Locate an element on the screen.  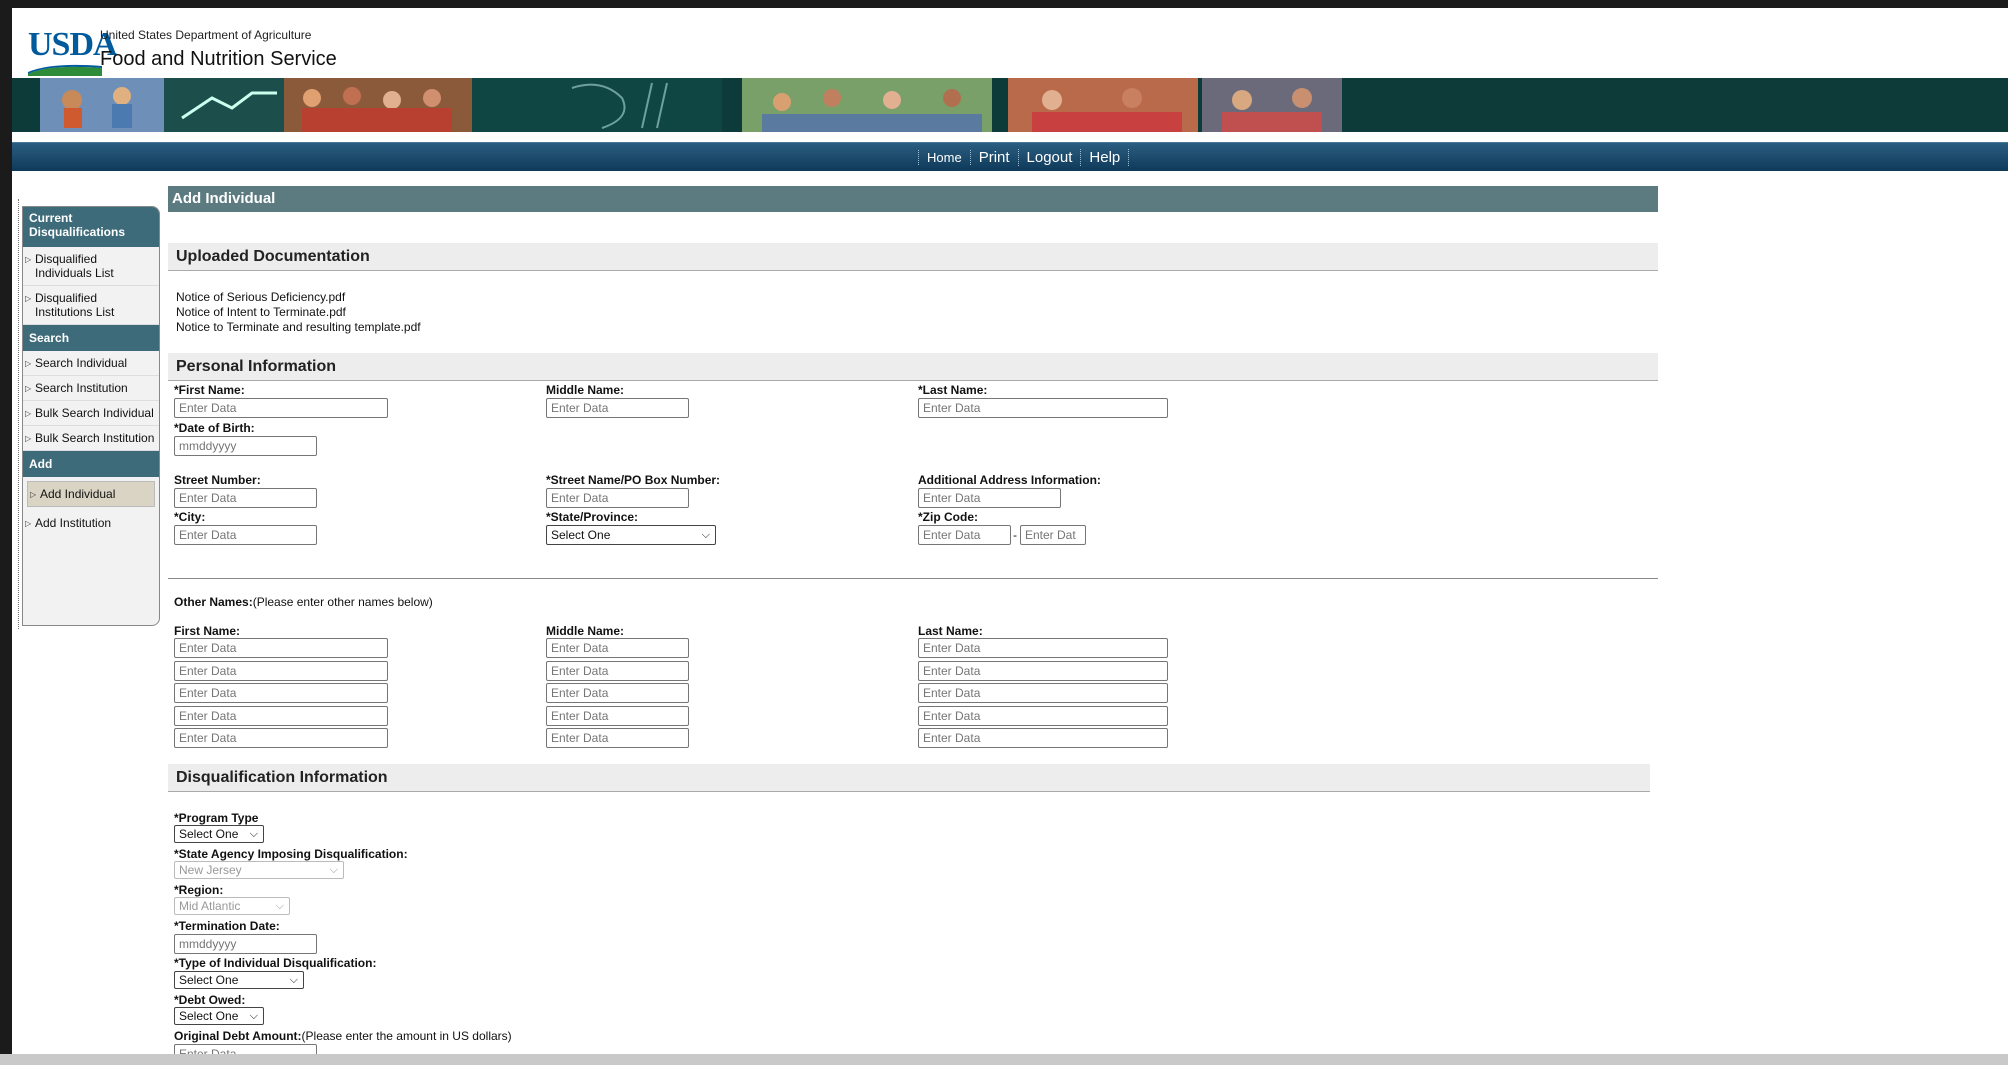
program-type-select: Select One ⌵ is located at coordinates (219, 834).